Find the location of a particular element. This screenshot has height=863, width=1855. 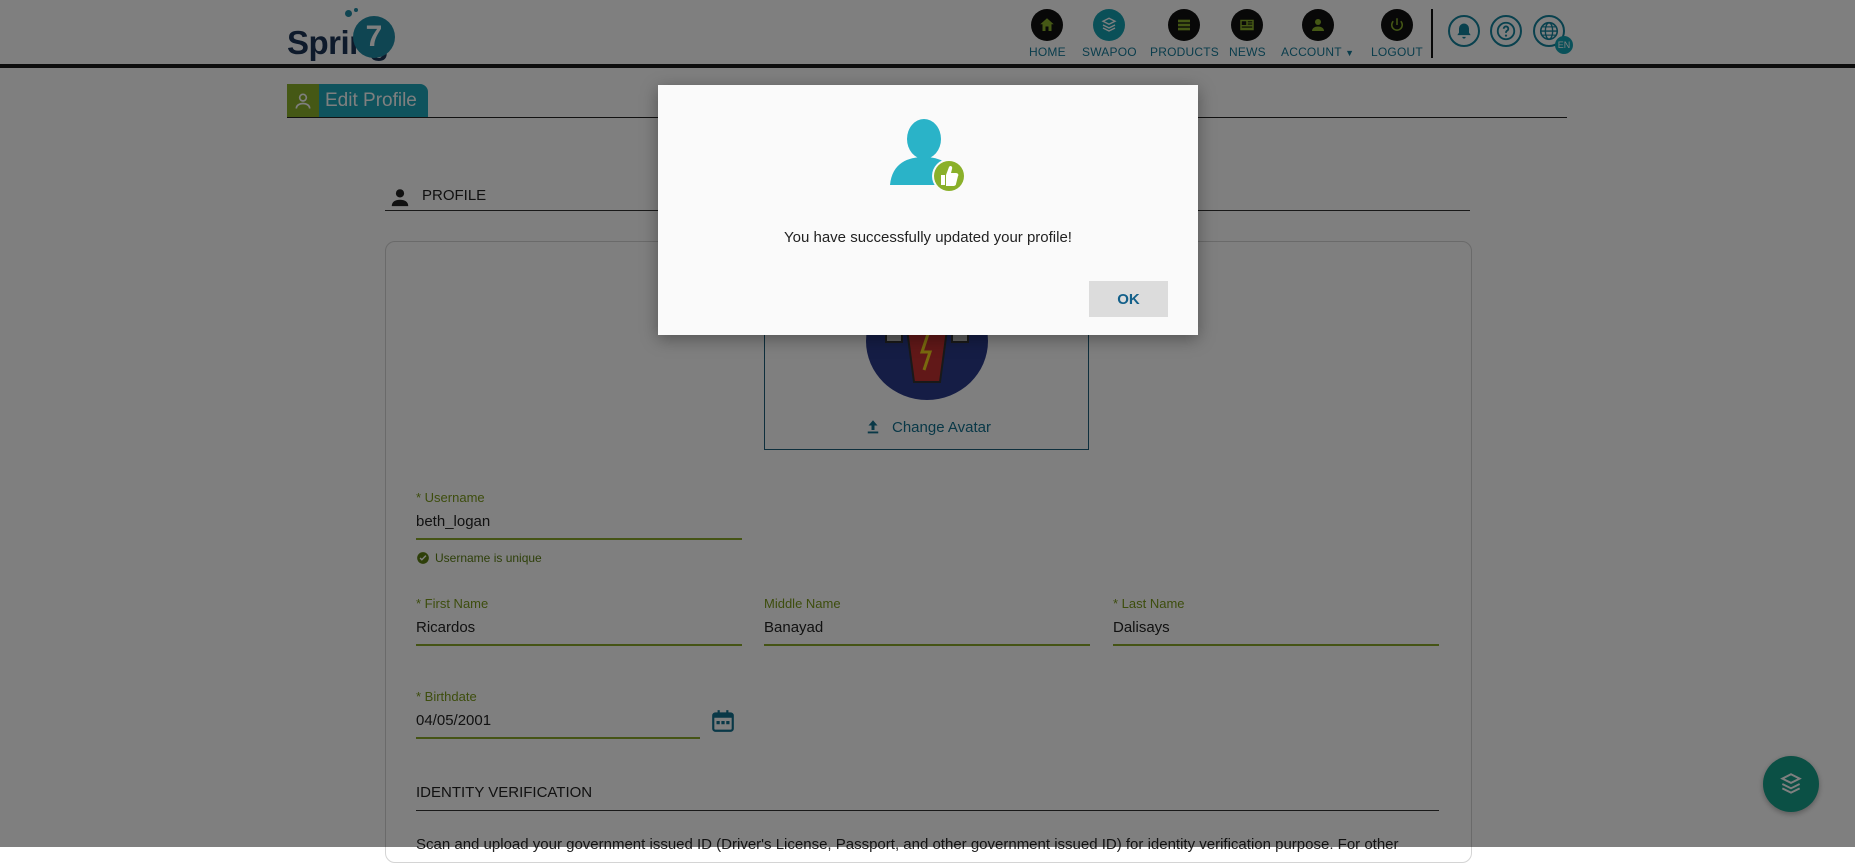

profile-updated-icon is located at coordinates (928, 156).